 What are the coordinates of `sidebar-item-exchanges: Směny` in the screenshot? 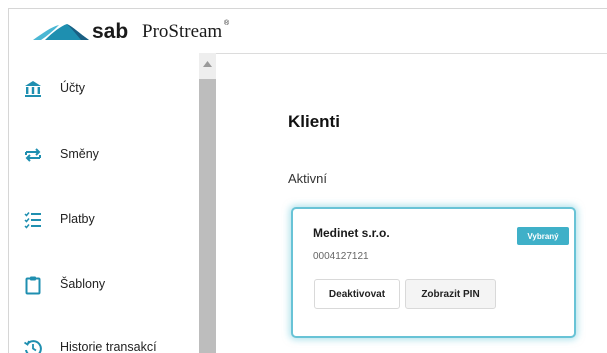 It's located at (104, 155).